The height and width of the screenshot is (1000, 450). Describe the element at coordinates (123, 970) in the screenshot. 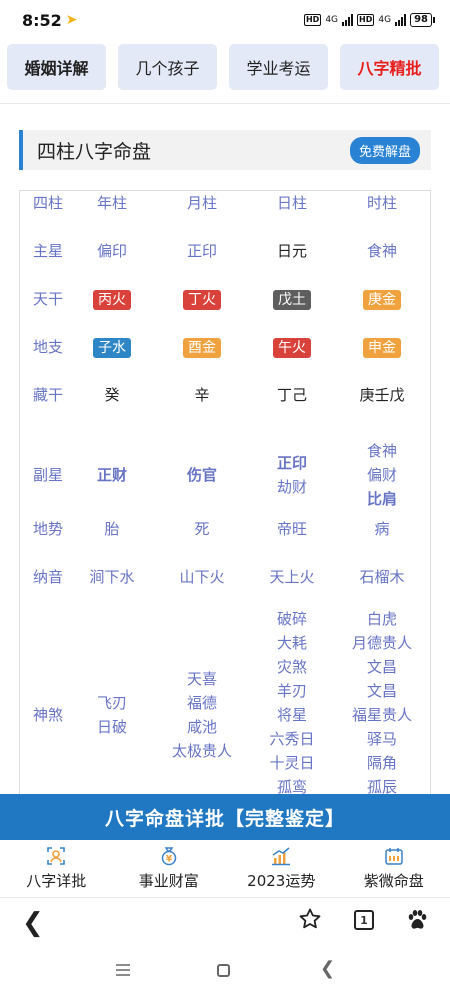

I see `menu-icon` at that location.